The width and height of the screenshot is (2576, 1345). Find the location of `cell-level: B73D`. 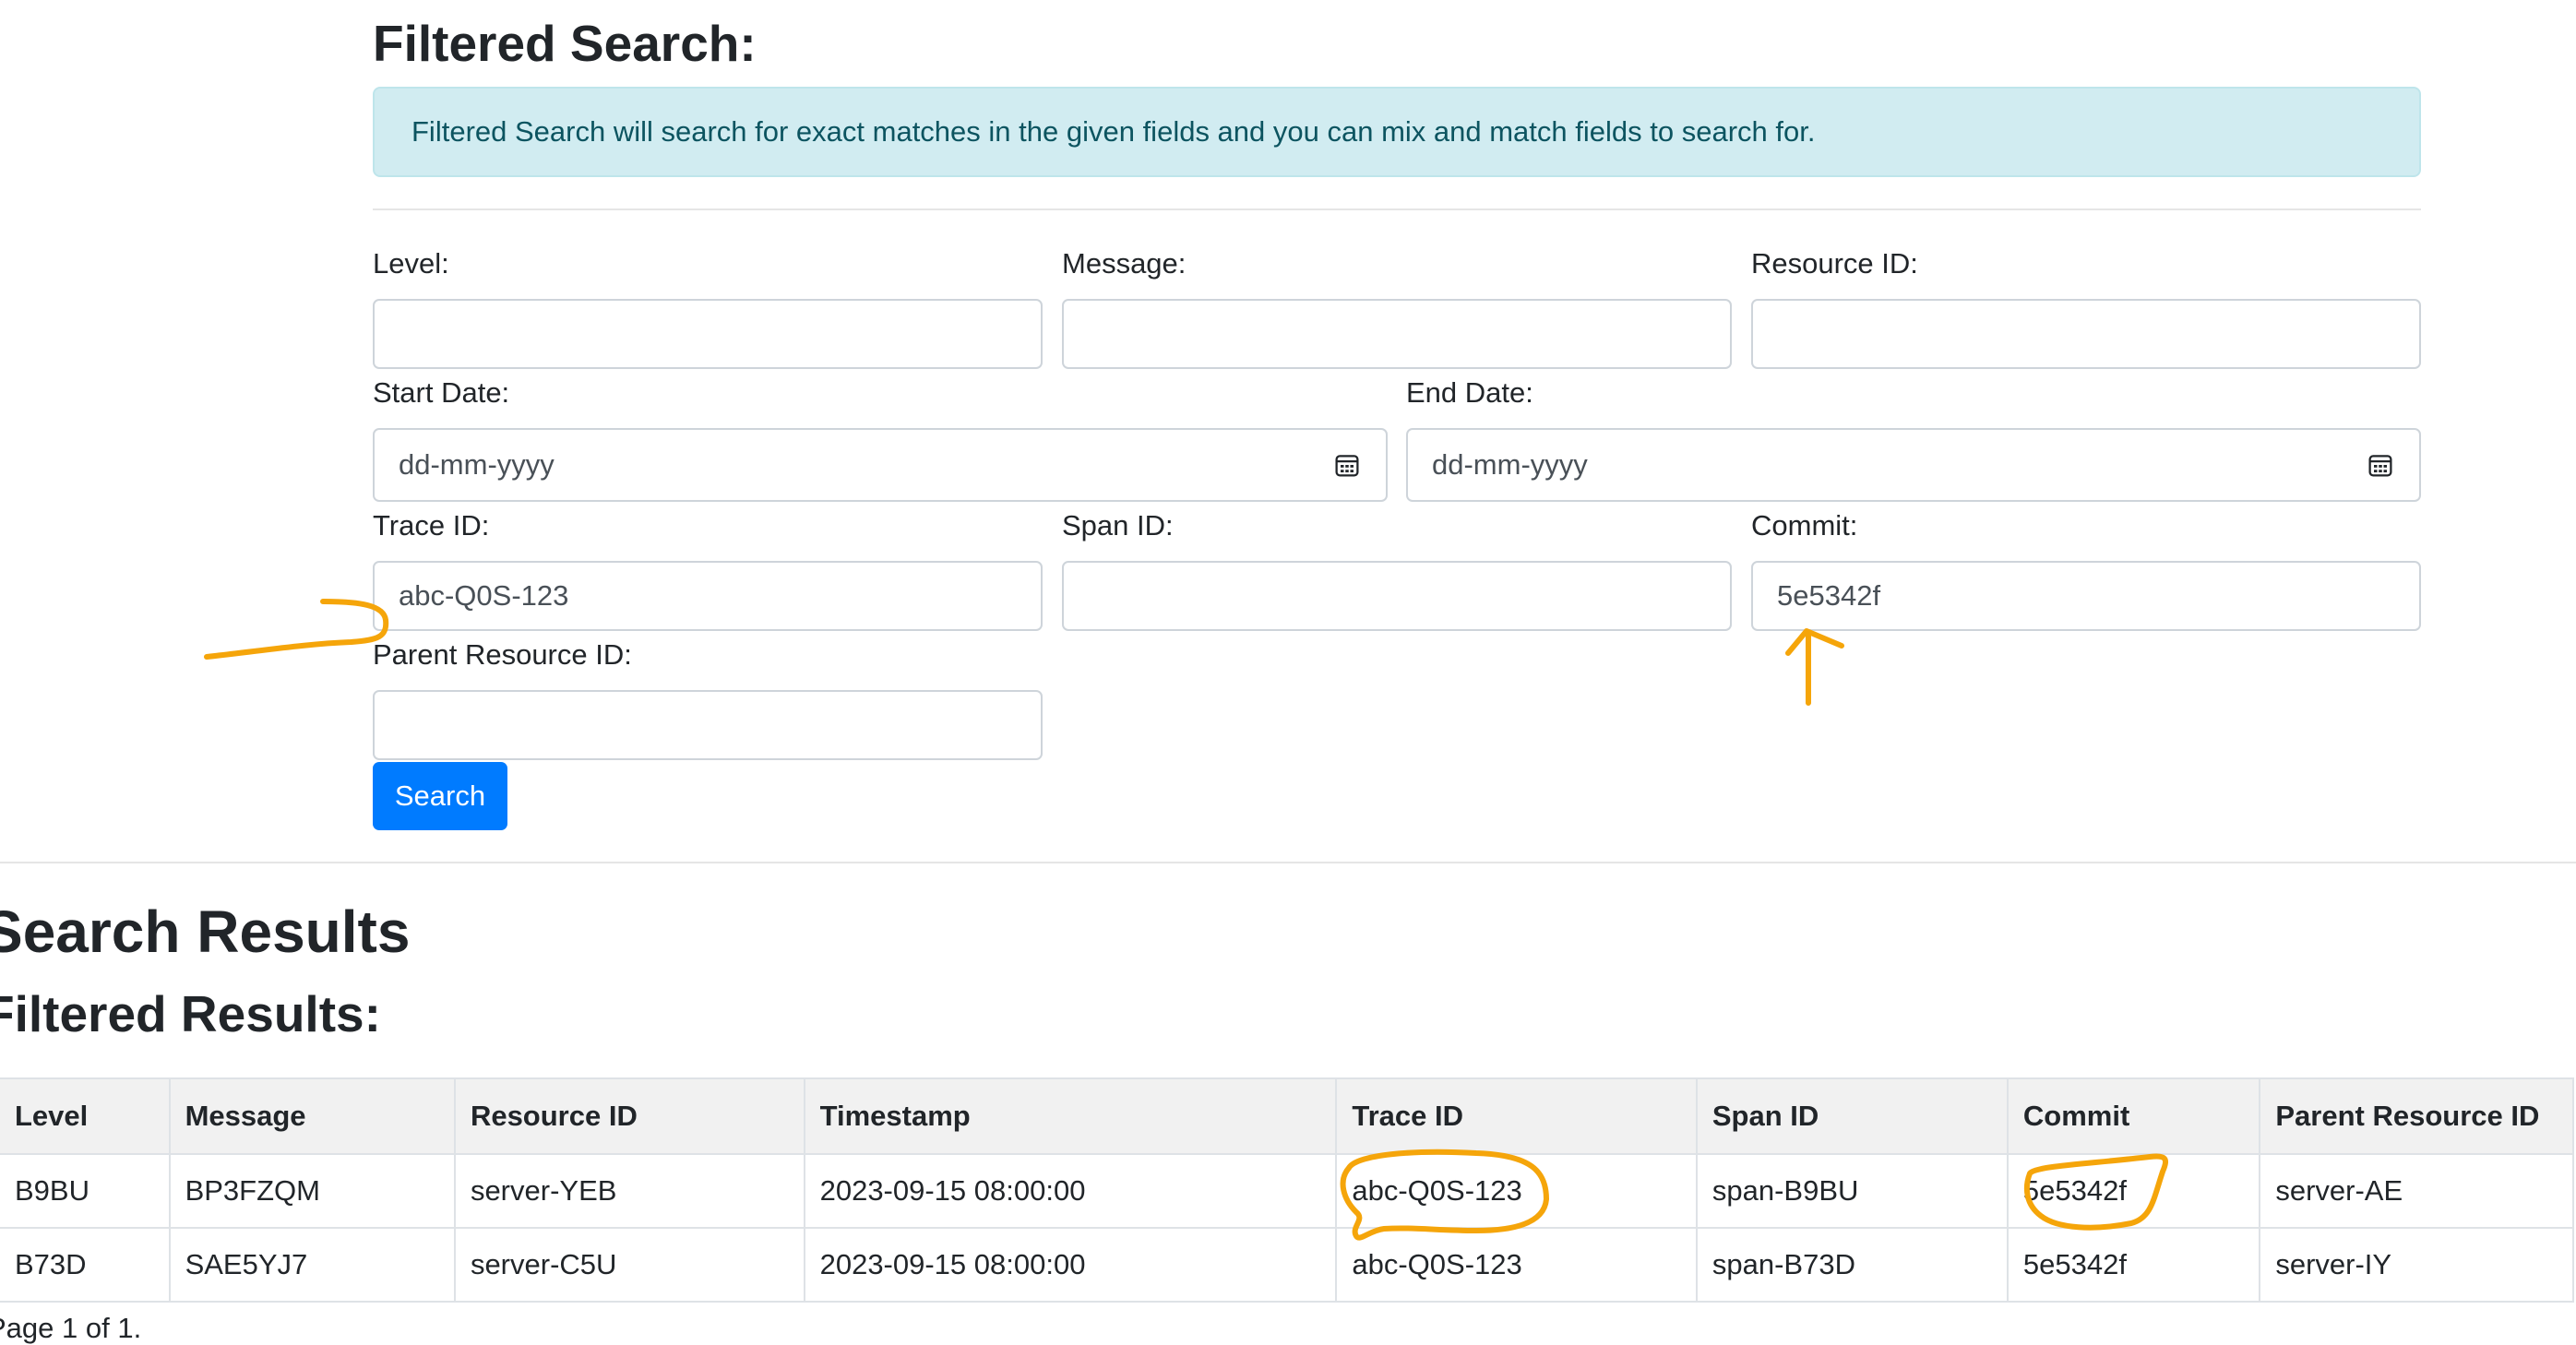

cell-level: B73D is located at coordinates (85, 1265).